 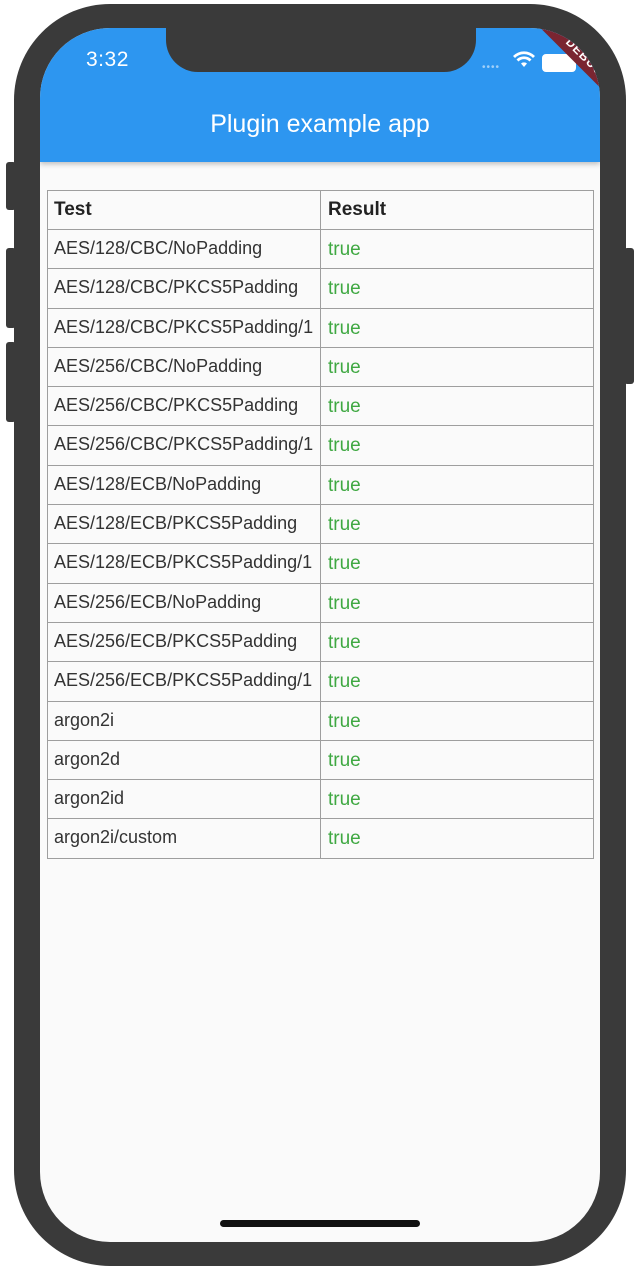 I want to click on test-name-cell: AES/256/CBC/PKCS5Padding, so click(x=184, y=406).